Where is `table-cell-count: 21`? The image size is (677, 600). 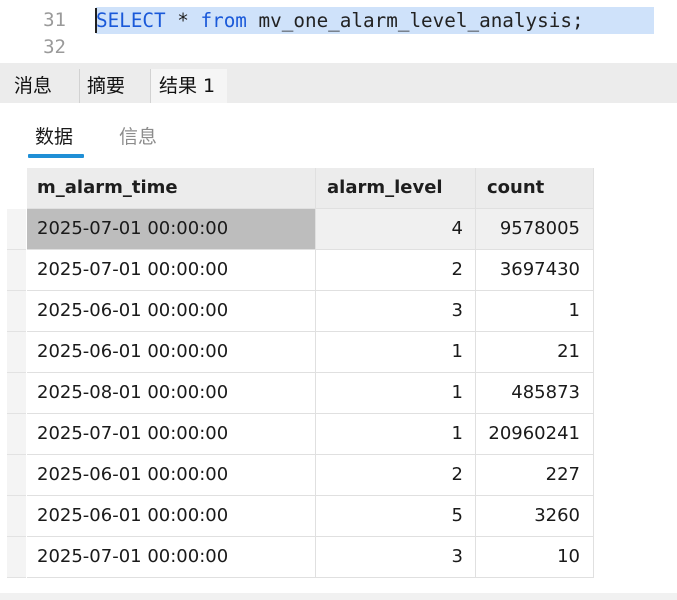
table-cell-count: 21 is located at coordinates (535, 352).